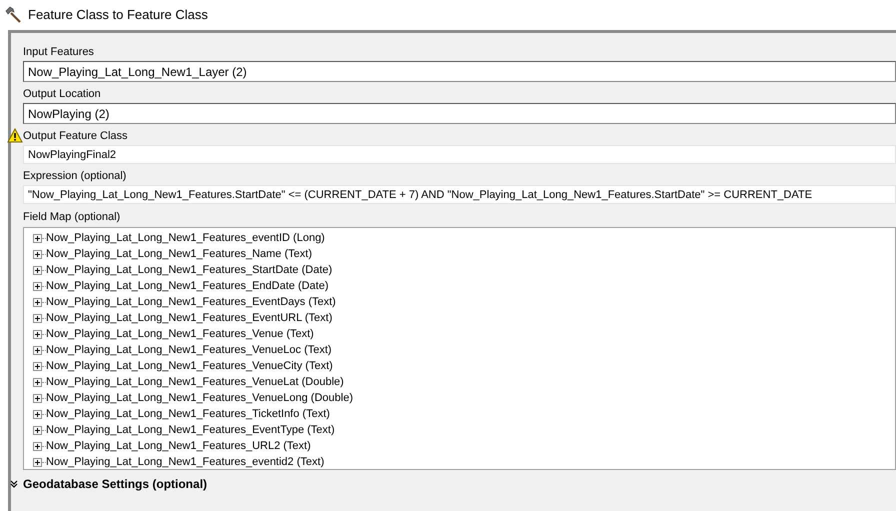 This screenshot has width=896, height=511. What do you see at coordinates (189, 366) in the screenshot?
I see `field-map-item: Now_Playing_Lat_Long_New1_Features_VenueCity (Text)` at bounding box center [189, 366].